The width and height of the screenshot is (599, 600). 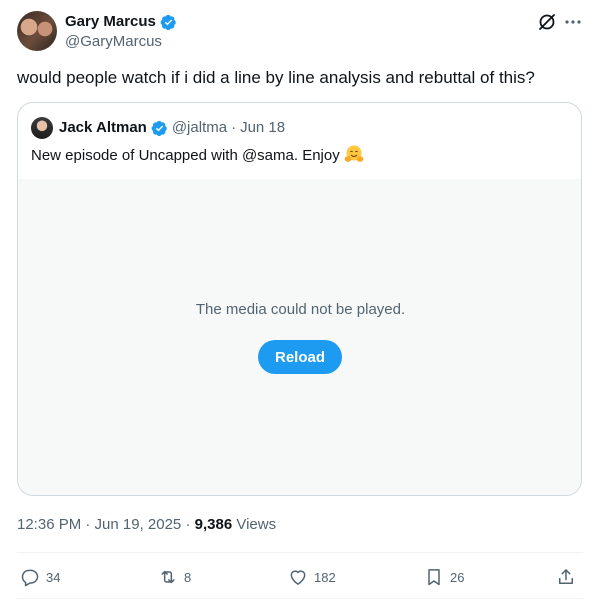 I want to click on like-button: 182, so click(x=312, y=577).